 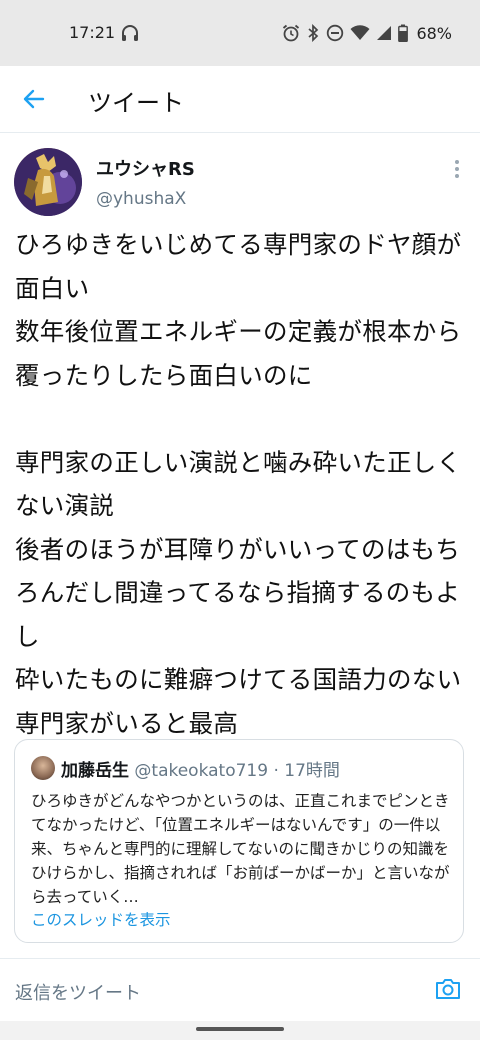 I want to click on home-gesture-handle, so click(x=240, y=1029).